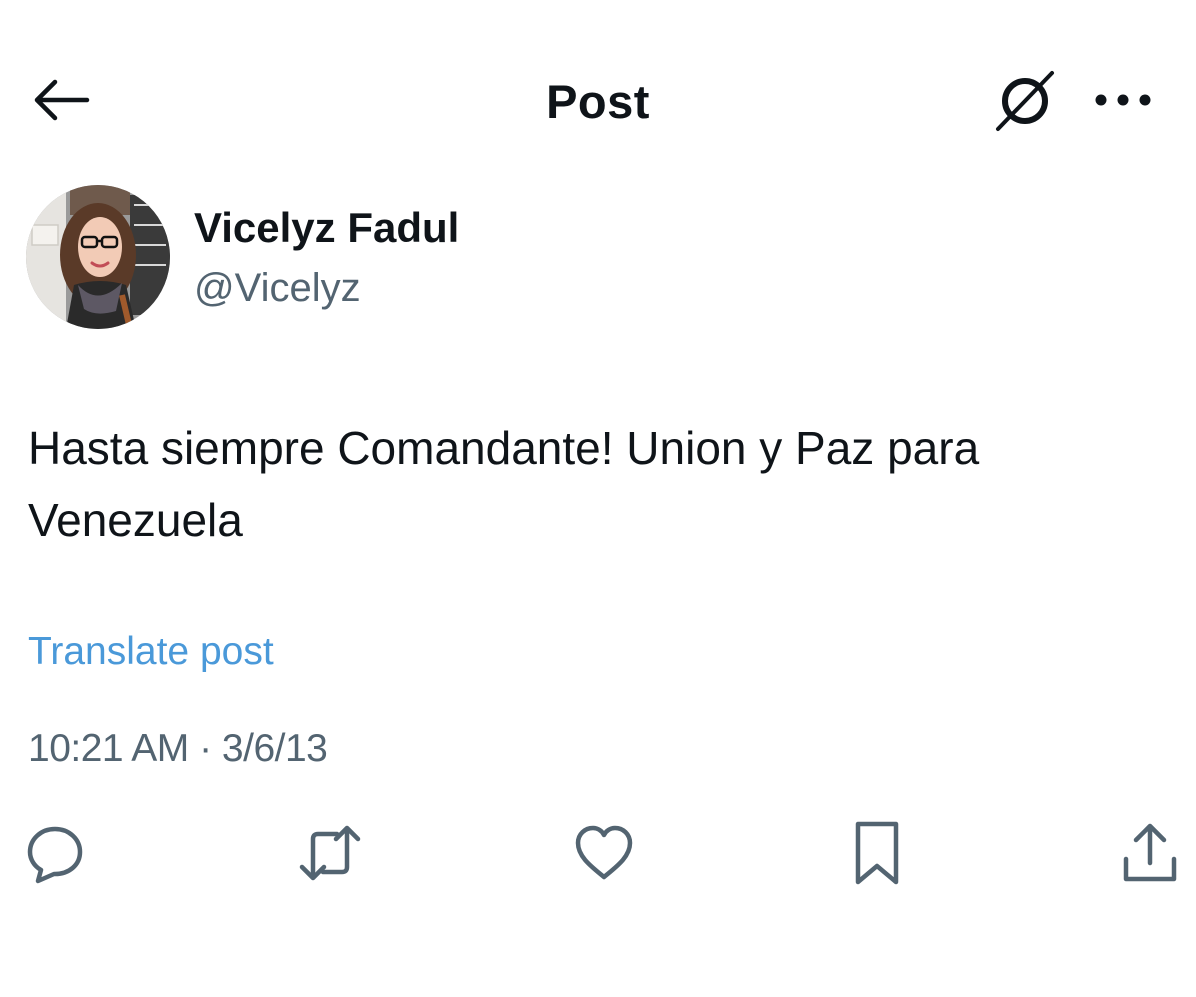  I want to click on repost-icon, so click(330, 853).